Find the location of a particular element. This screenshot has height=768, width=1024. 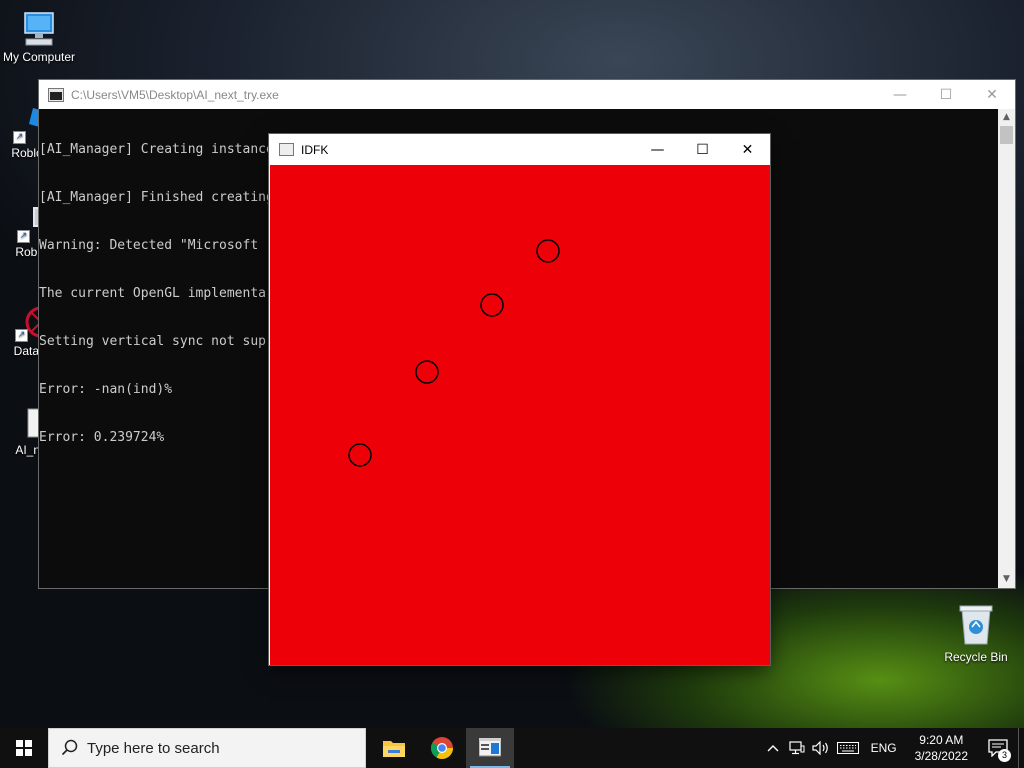

speaker-icon is located at coordinates (819, 748).